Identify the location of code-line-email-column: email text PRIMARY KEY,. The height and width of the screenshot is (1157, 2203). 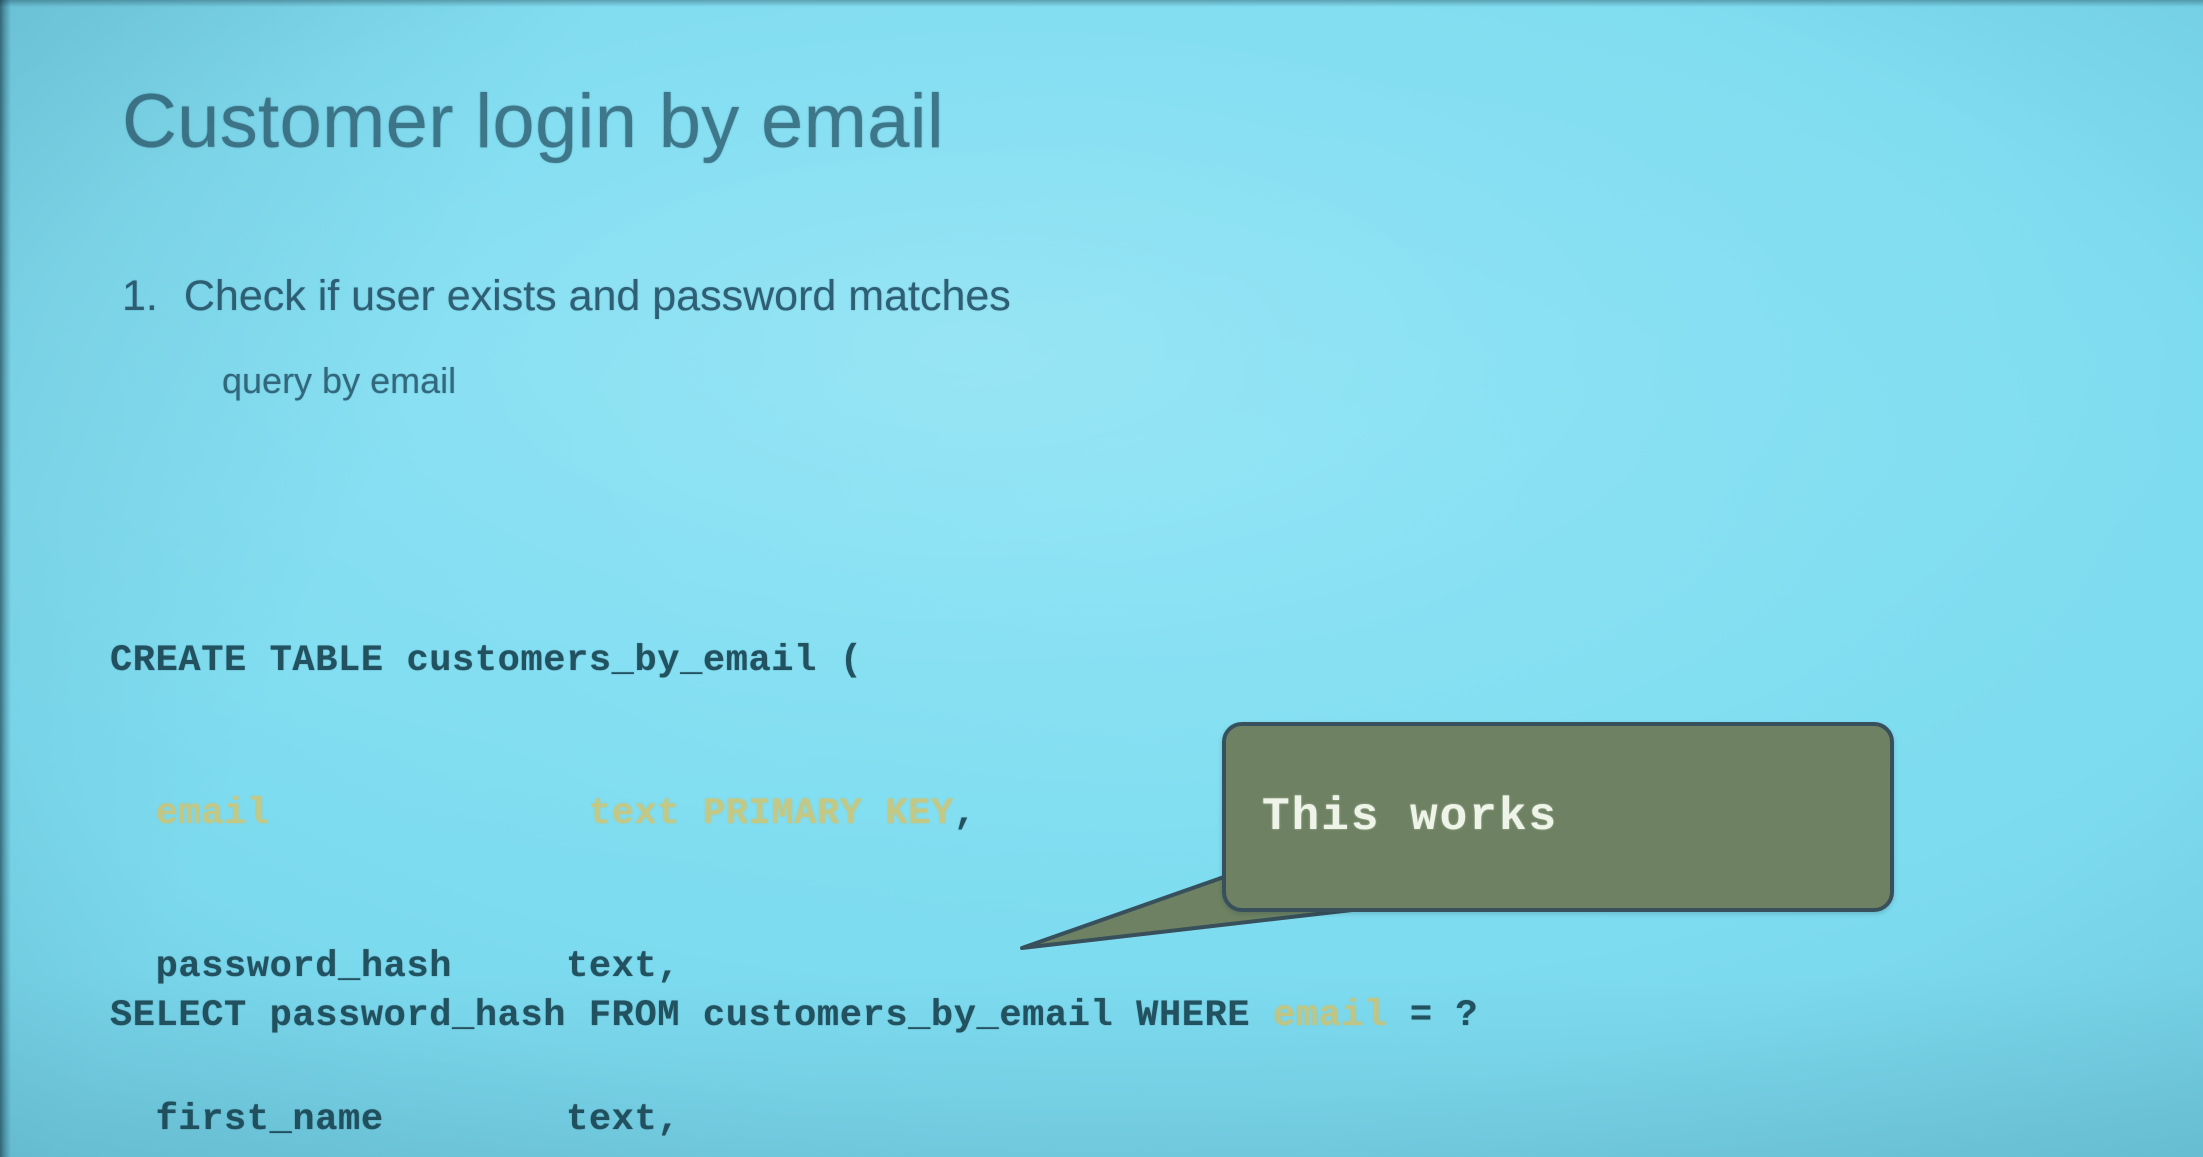
(543, 814).